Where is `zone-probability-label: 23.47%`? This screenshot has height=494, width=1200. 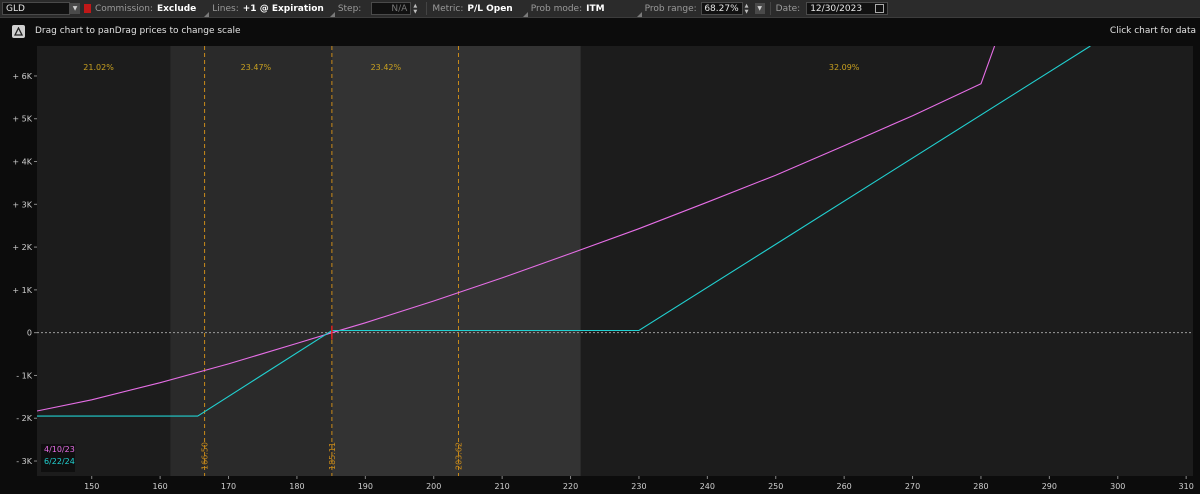 zone-probability-label: 23.47% is located at coordinates (256, 67).